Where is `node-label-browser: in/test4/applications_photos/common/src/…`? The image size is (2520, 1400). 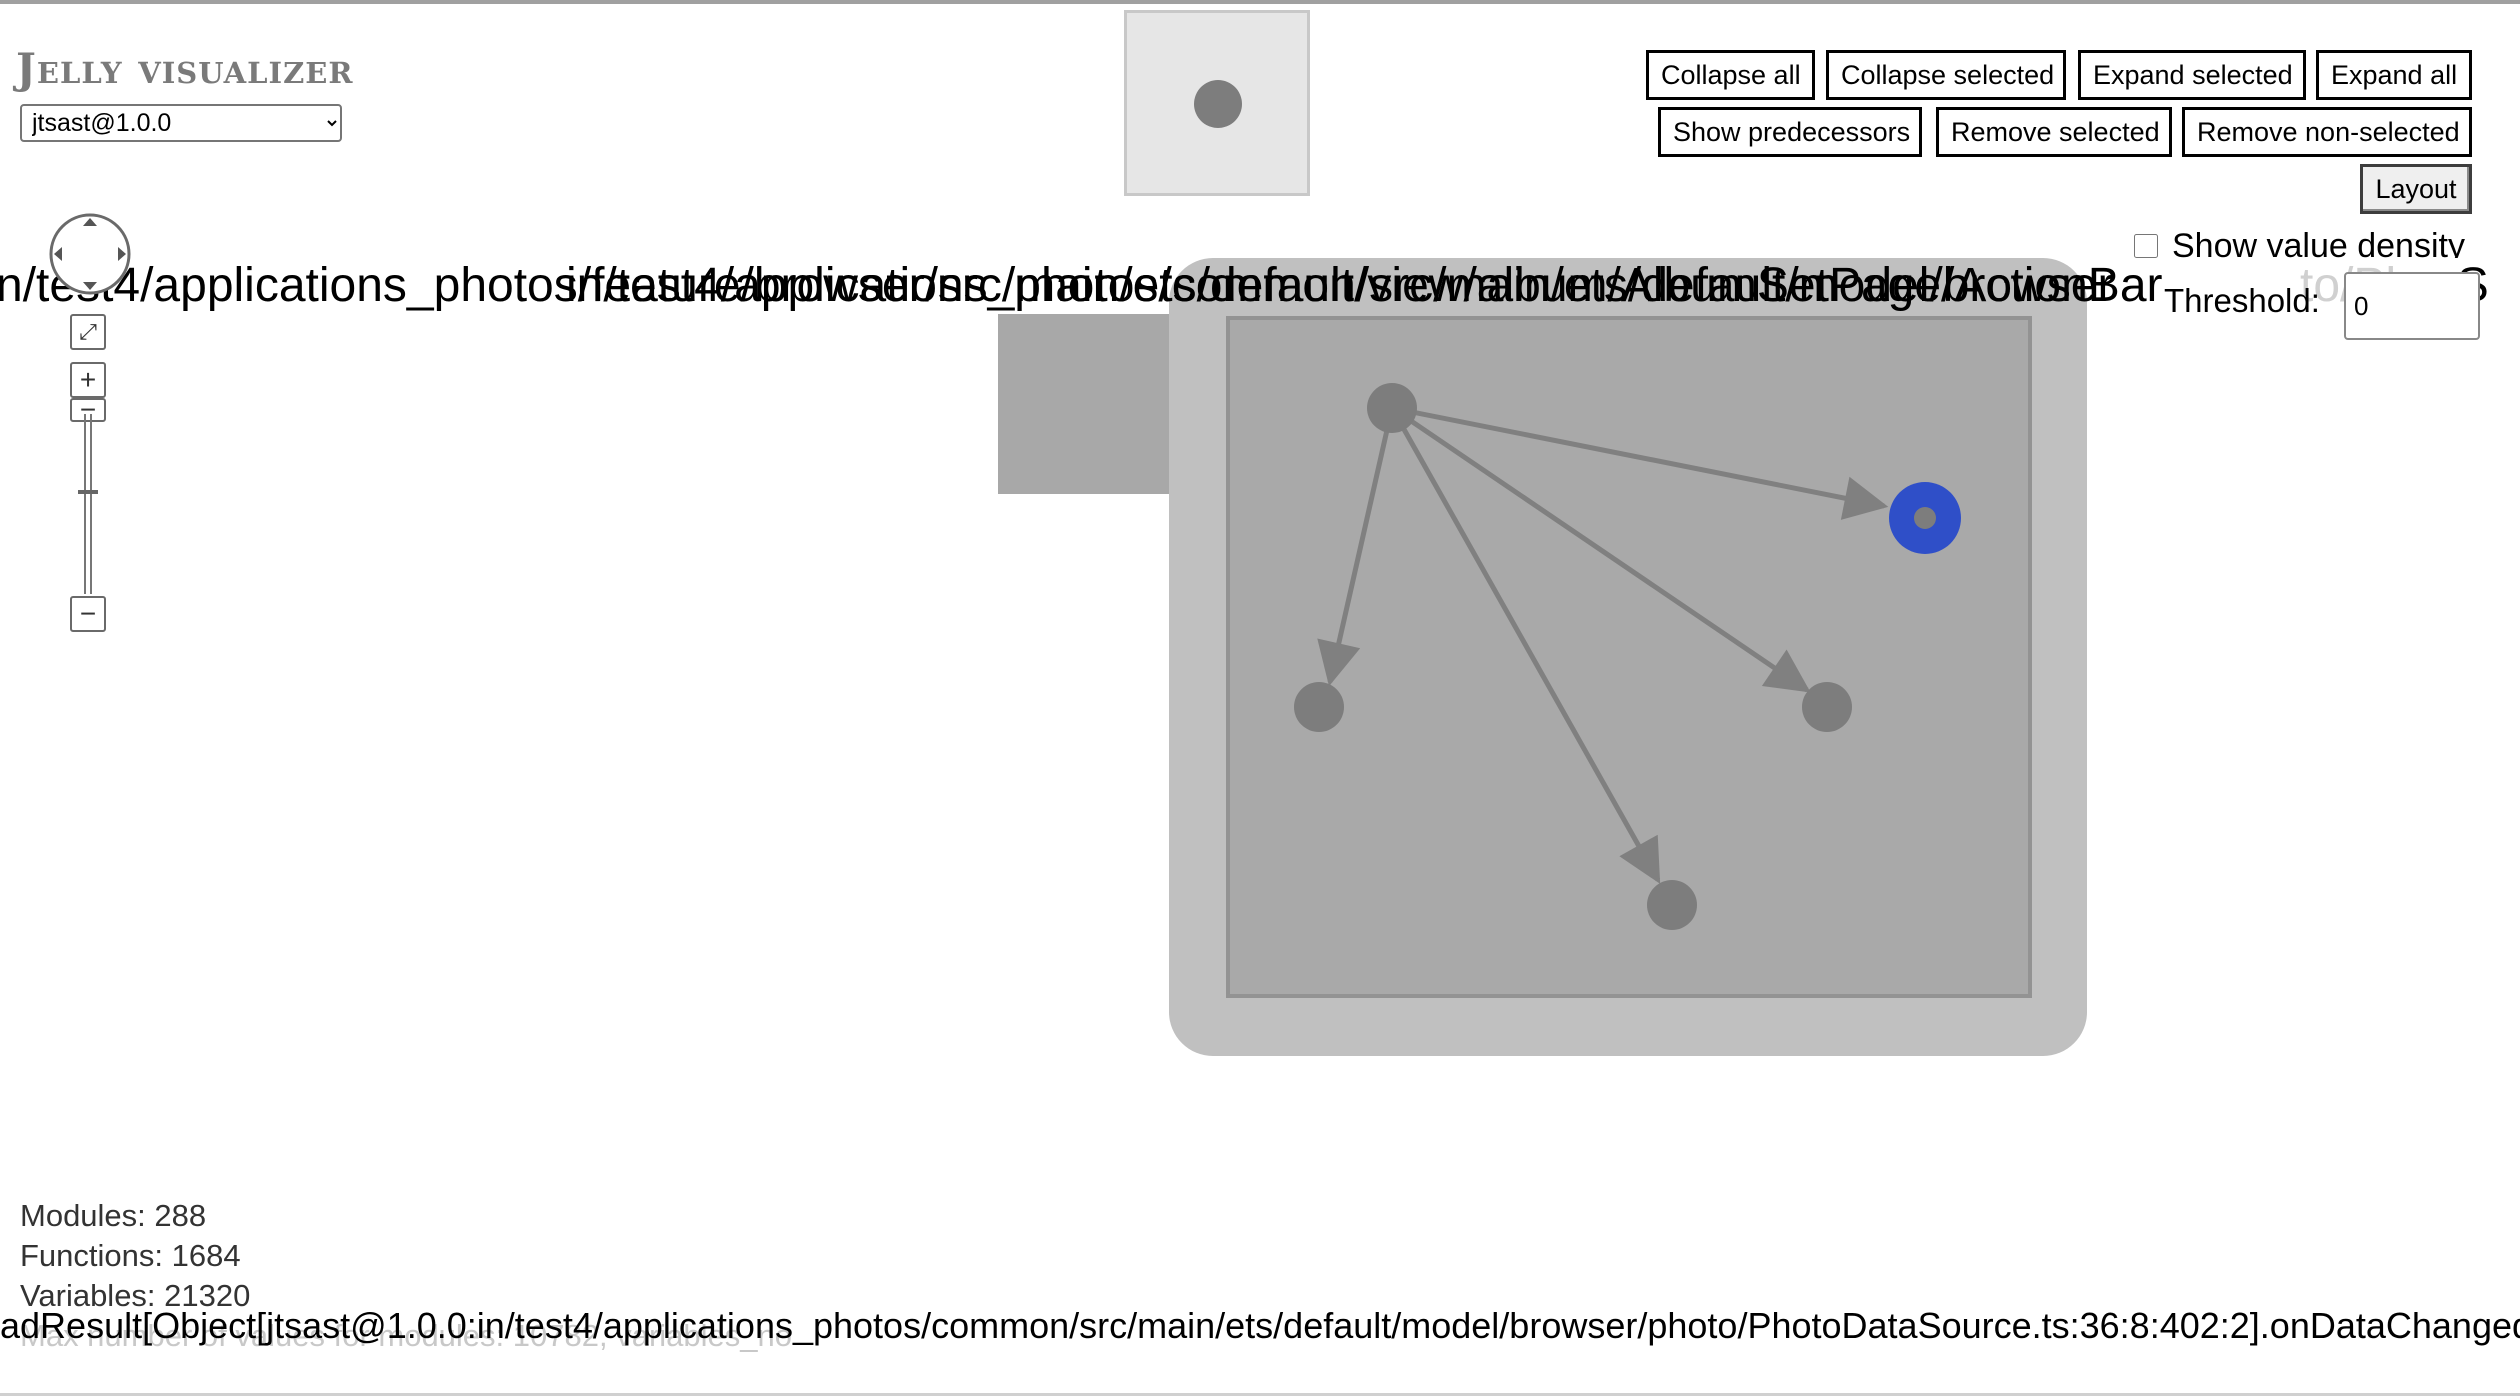 node-label-browser: in/test4/applications_photos/common/src/… is located at coordinates (1340, 285).